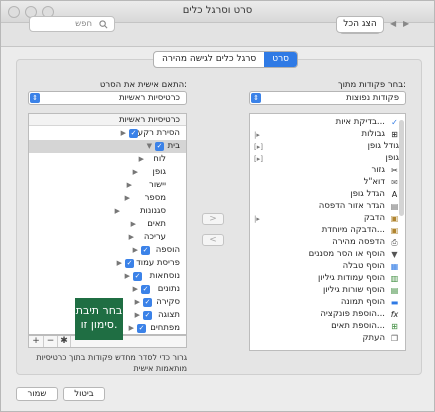 The height and width of the screenshot is (412, 435). What do you see at coordinates (168, 289) in the screenshot?
I see `list-item-label: נתונים` at bounding box center [168, 289].